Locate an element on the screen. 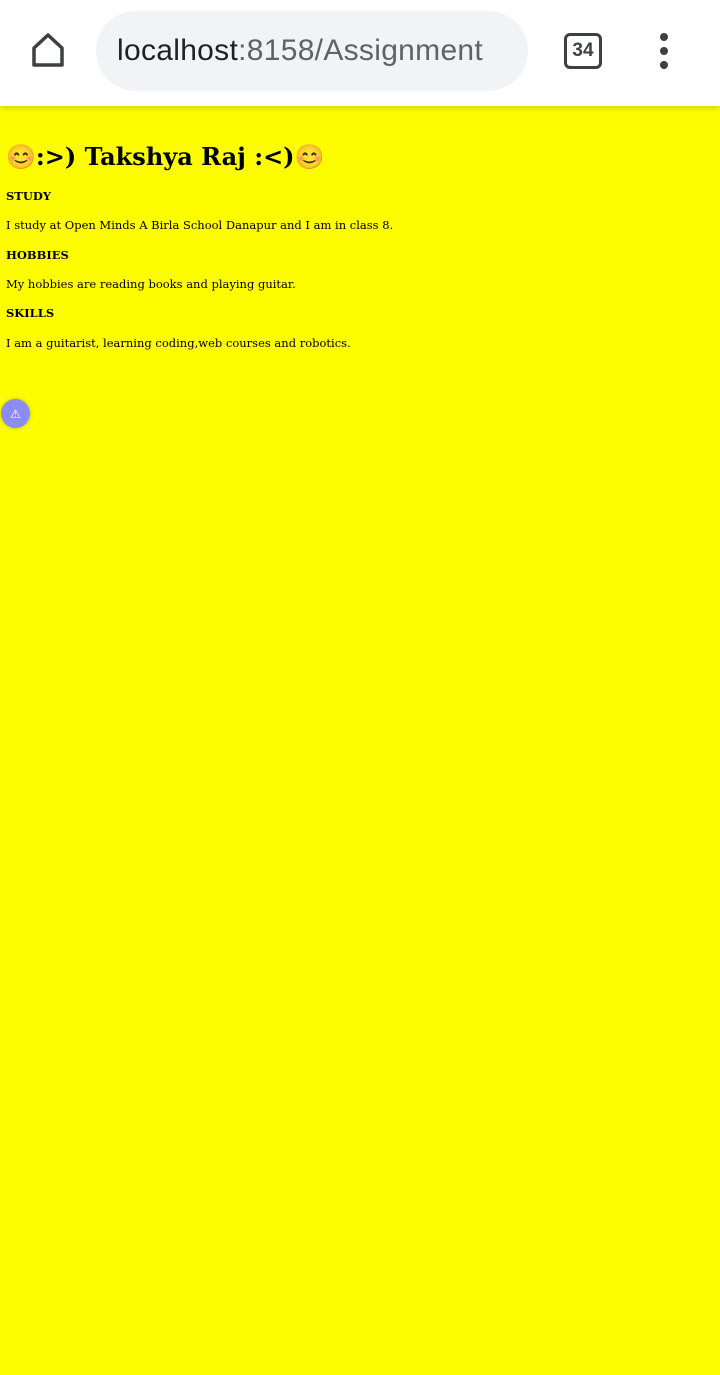  section-heading-hobbies: HOBBIES is located at coordinates (37, 255).